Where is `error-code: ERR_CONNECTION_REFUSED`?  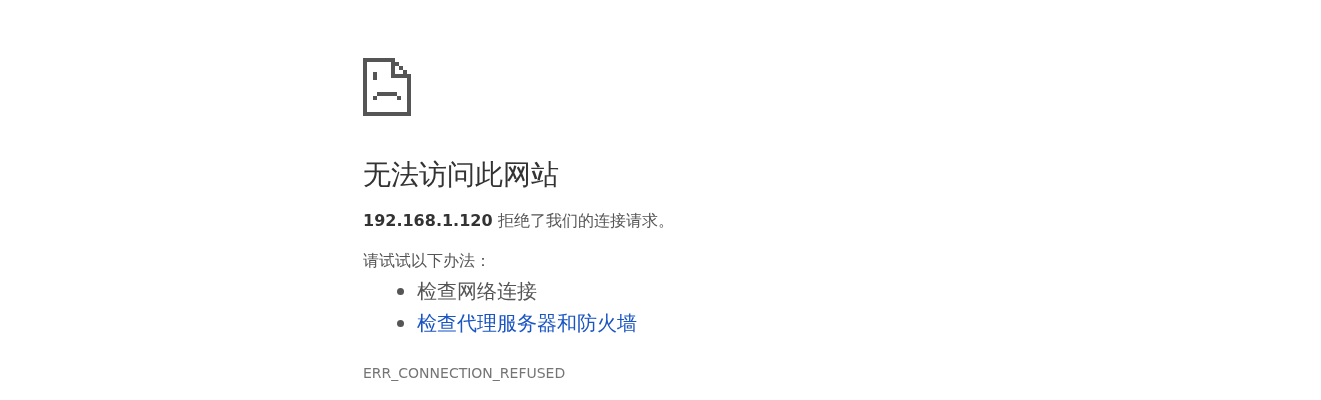
error-code: ERR_CONNECTION_REFUSED is located at coordinates (464, 373).